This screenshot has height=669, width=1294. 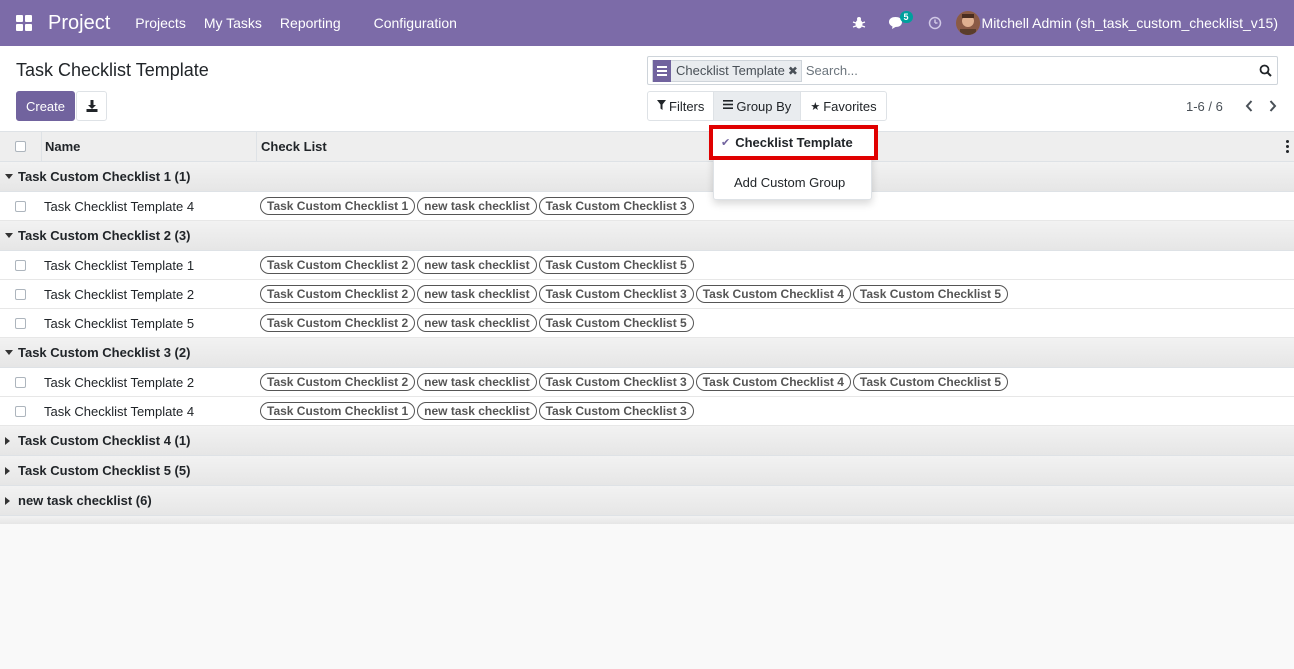 I want to click on group-by-label: Group By, so click(x=764, y=106).